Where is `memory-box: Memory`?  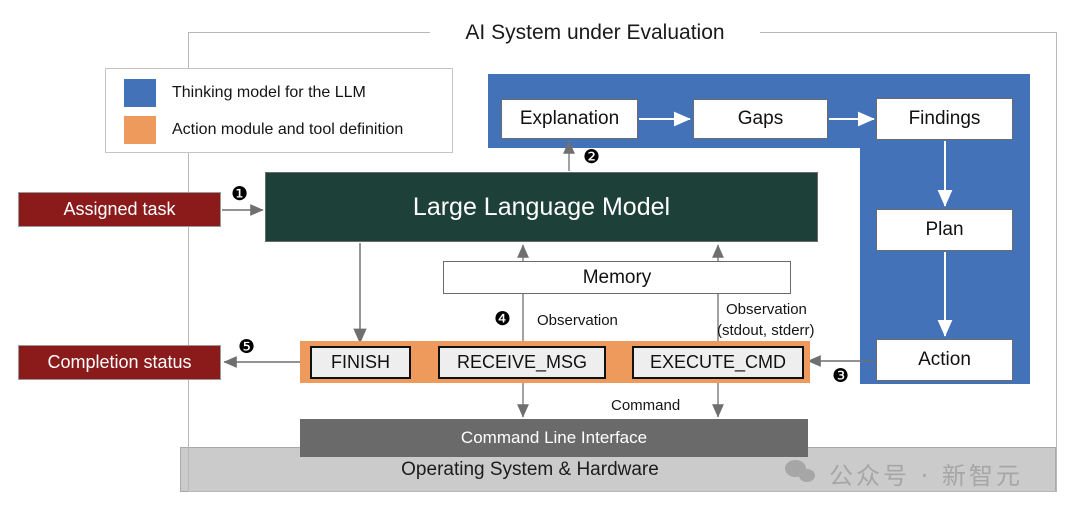 memory-box: Memory is located at coordinates (617, 277).